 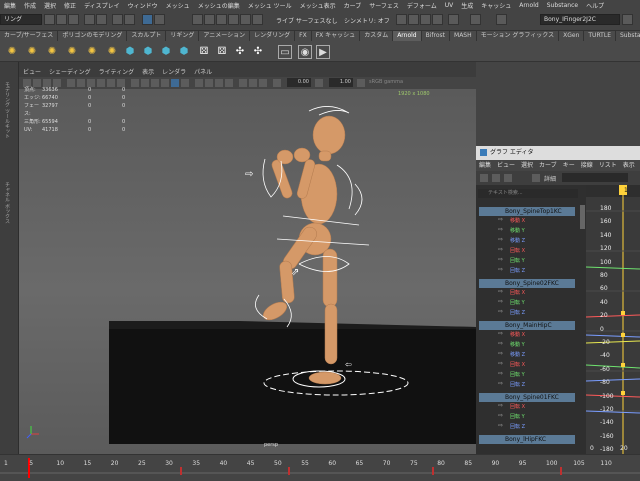 I want to click on color-space-dropdown: sRGB gamma, so click(x=386, y=82).